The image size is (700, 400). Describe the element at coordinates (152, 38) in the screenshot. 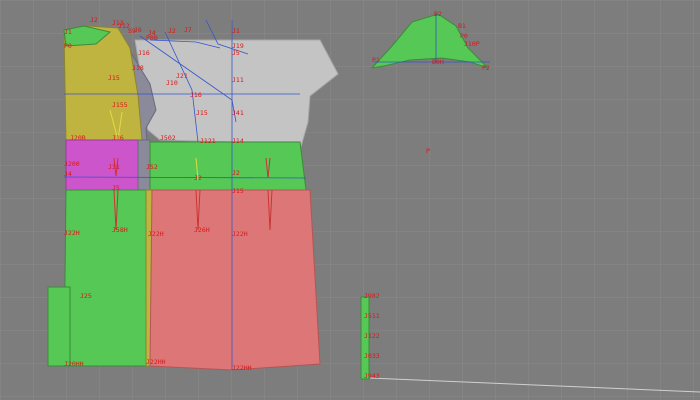

I see `point-label: P0B` at that location.